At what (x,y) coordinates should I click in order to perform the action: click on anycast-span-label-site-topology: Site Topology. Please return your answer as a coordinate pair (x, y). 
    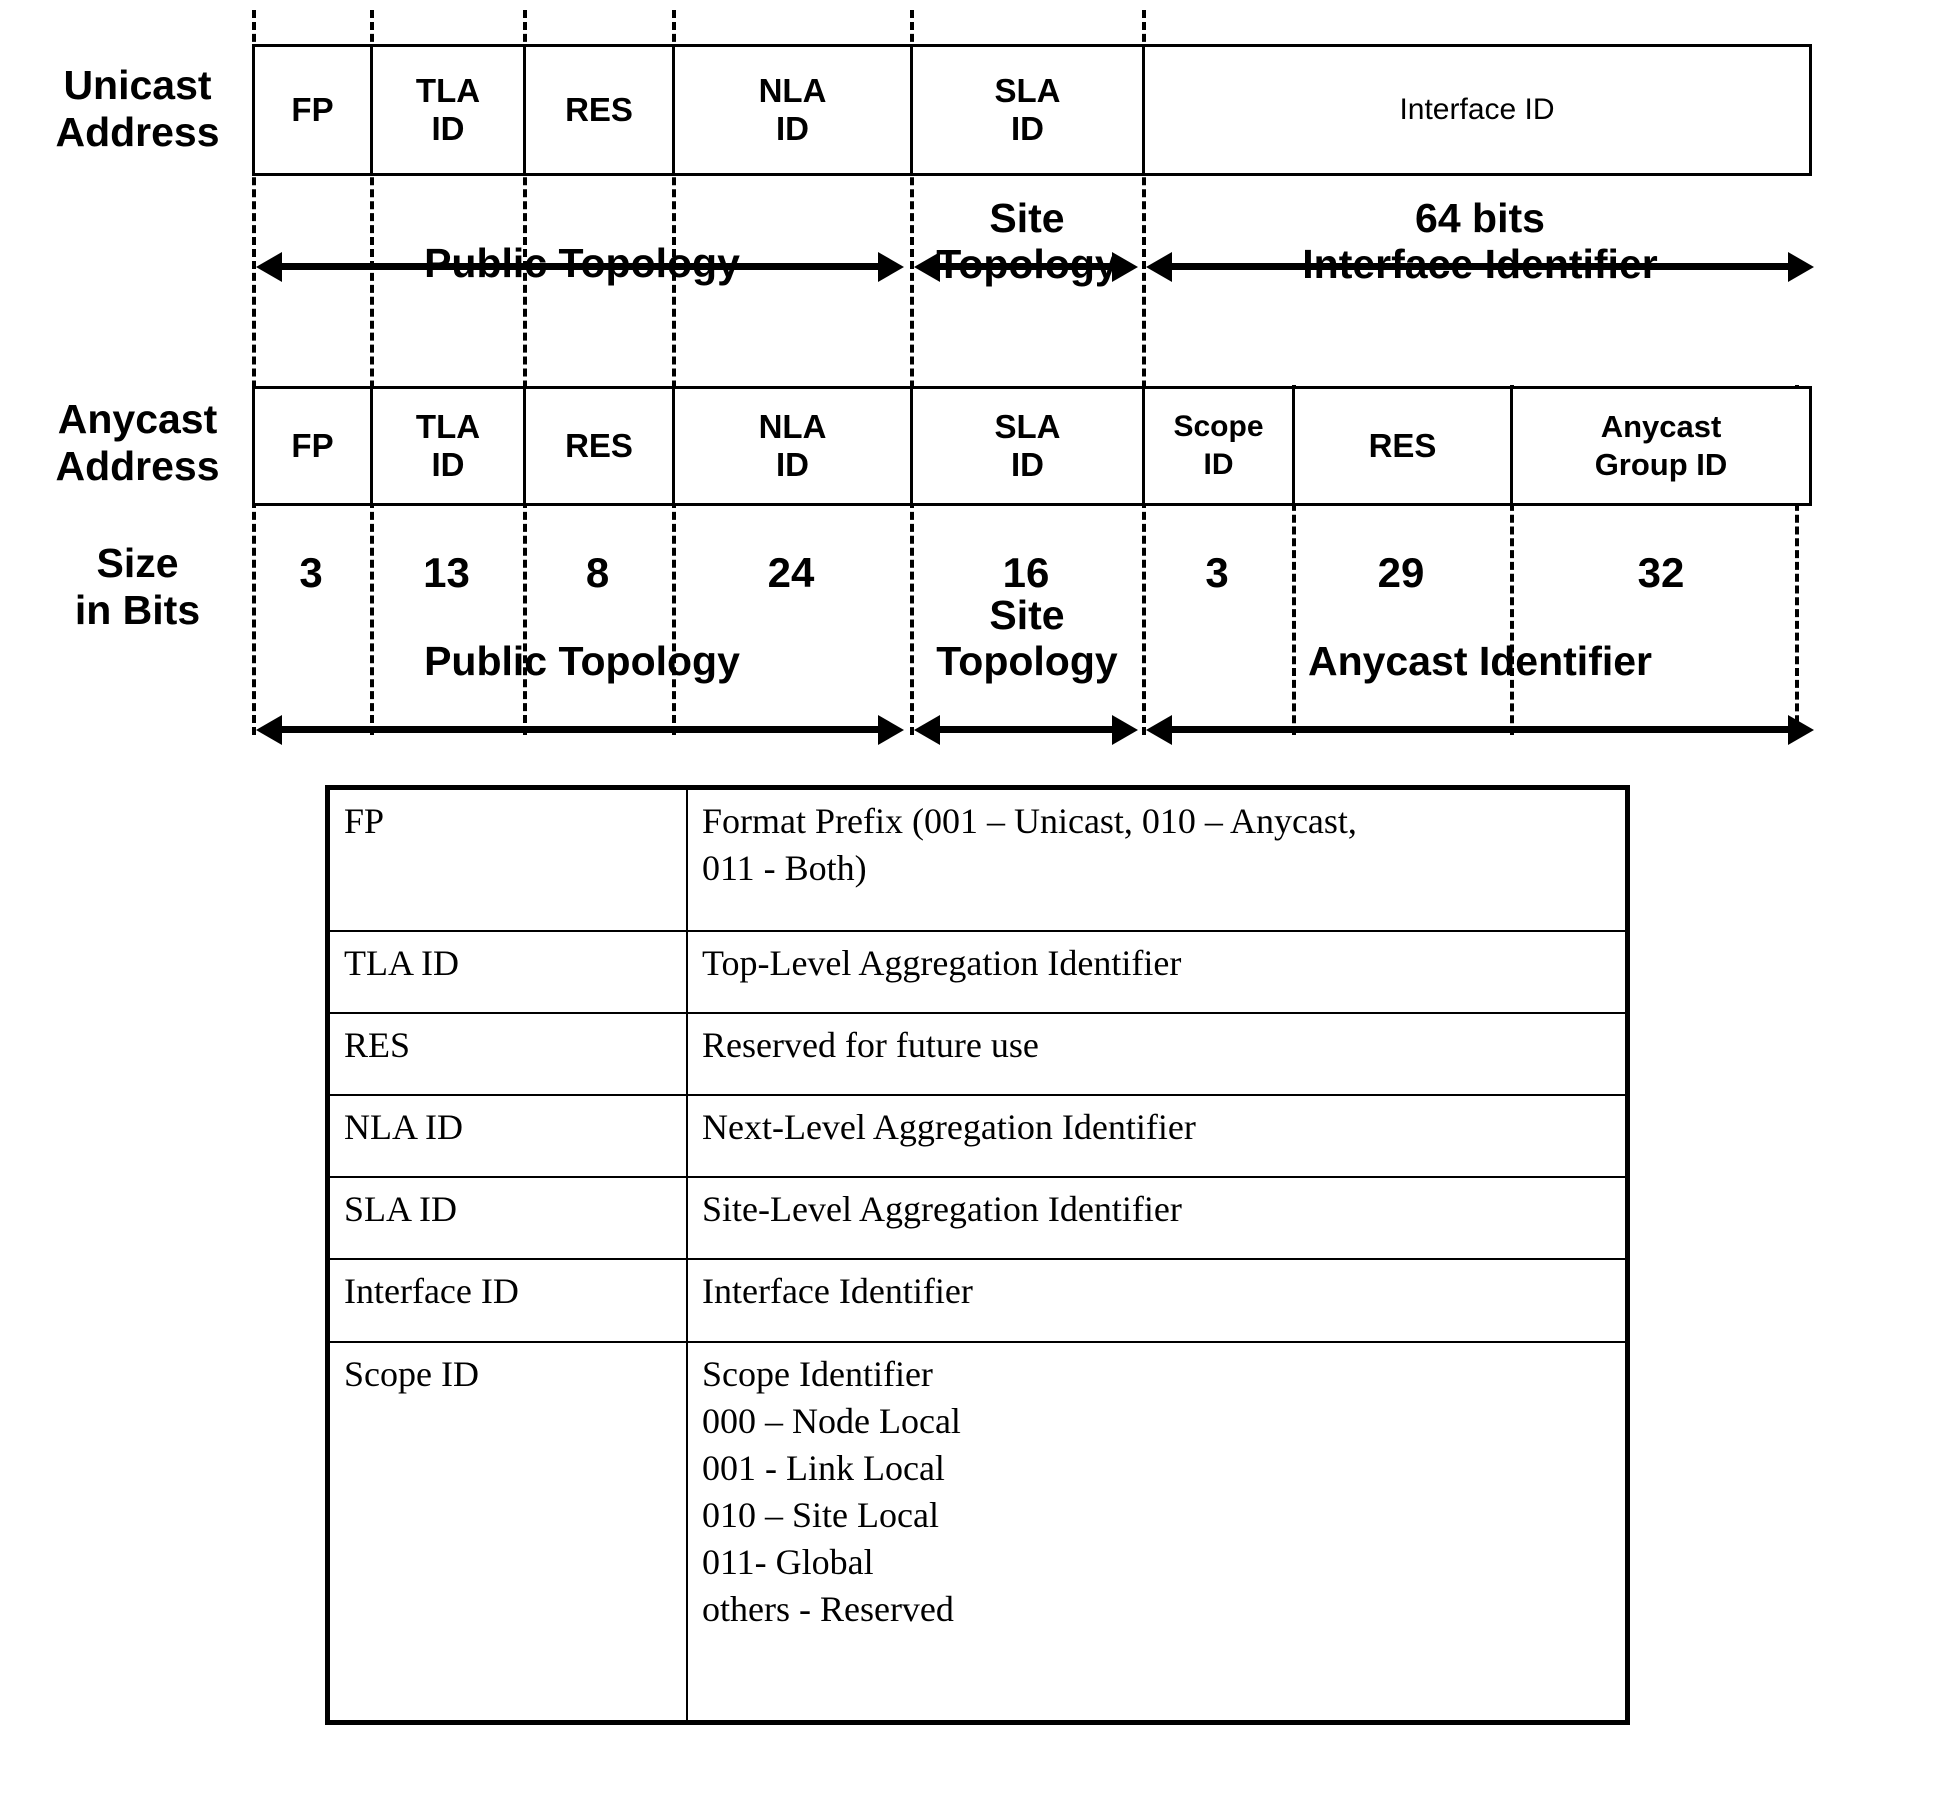
    Looking at the image, I should click on (1027, 638).